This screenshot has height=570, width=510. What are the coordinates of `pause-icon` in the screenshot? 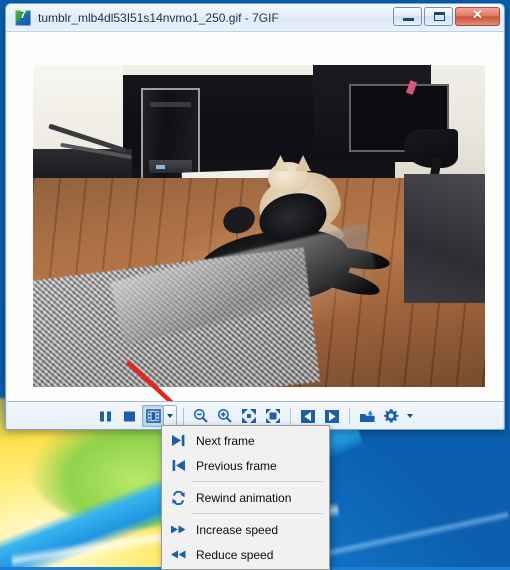 It's located at (105, 416).